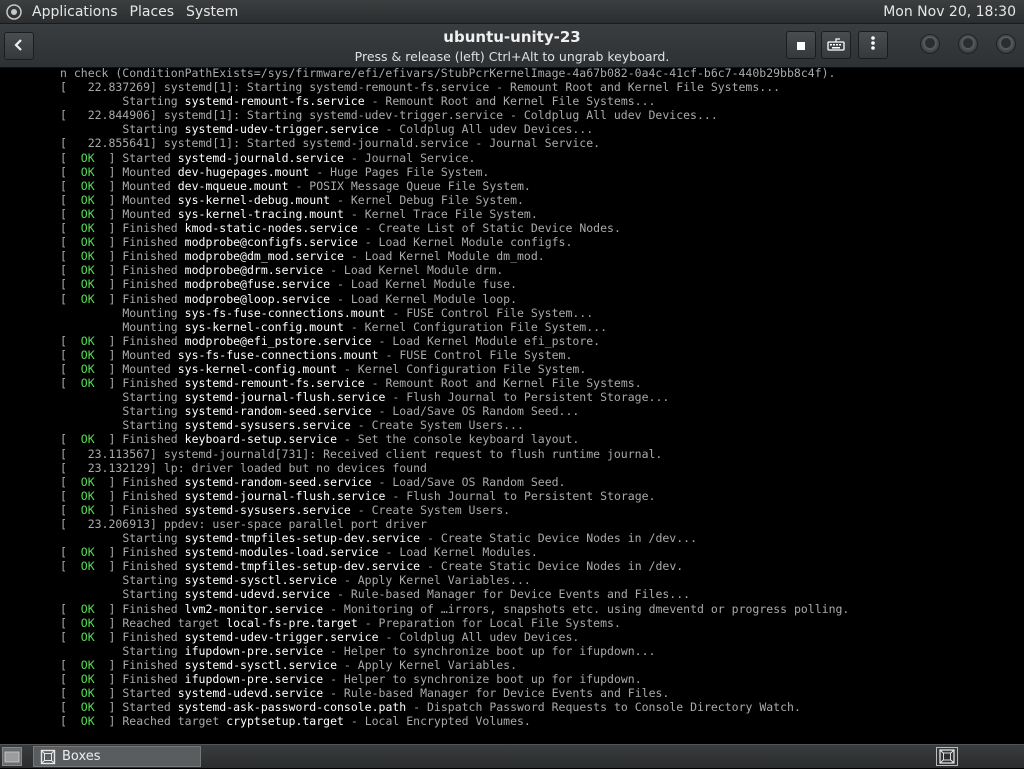  Describe the element at coordinates (117, 756) in the screenshot. I see `taskbar-item-boxes: Boxes` at that location.